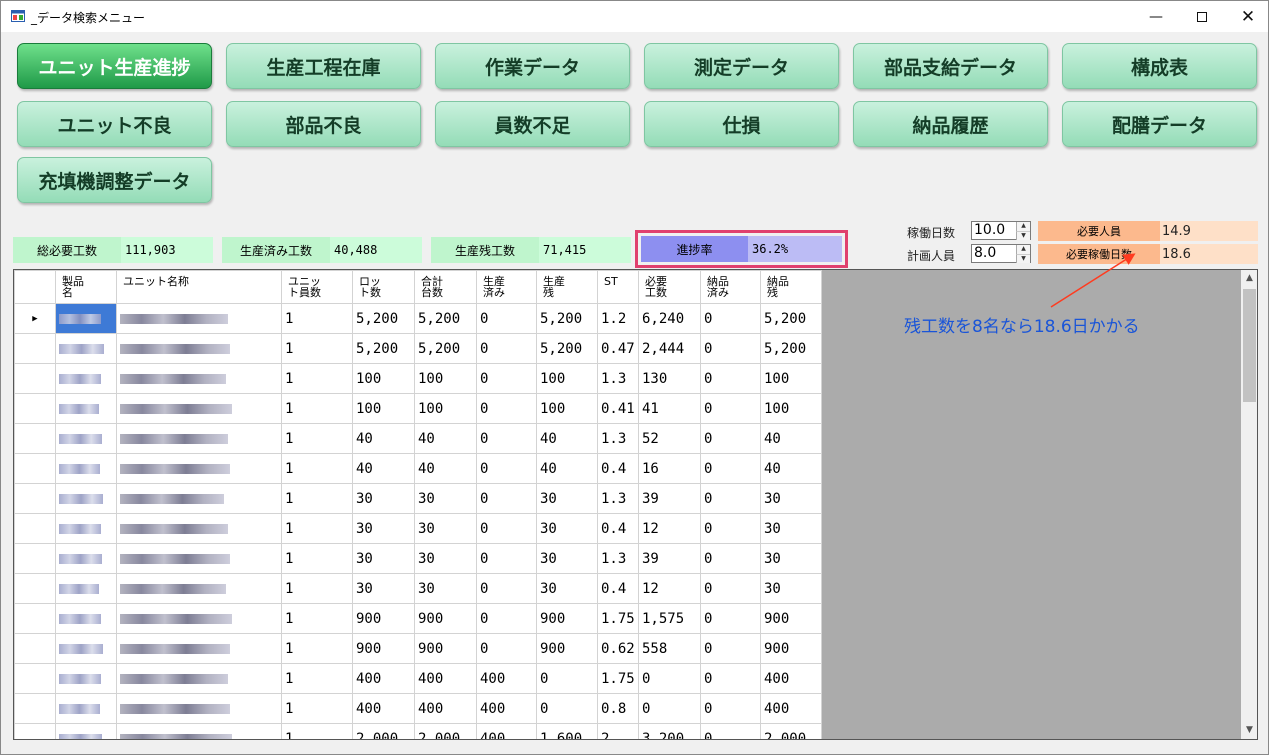 The image size is (1269, 755). I want to click on process-inventory-button: 生産工程在庫, so click(323, 66).